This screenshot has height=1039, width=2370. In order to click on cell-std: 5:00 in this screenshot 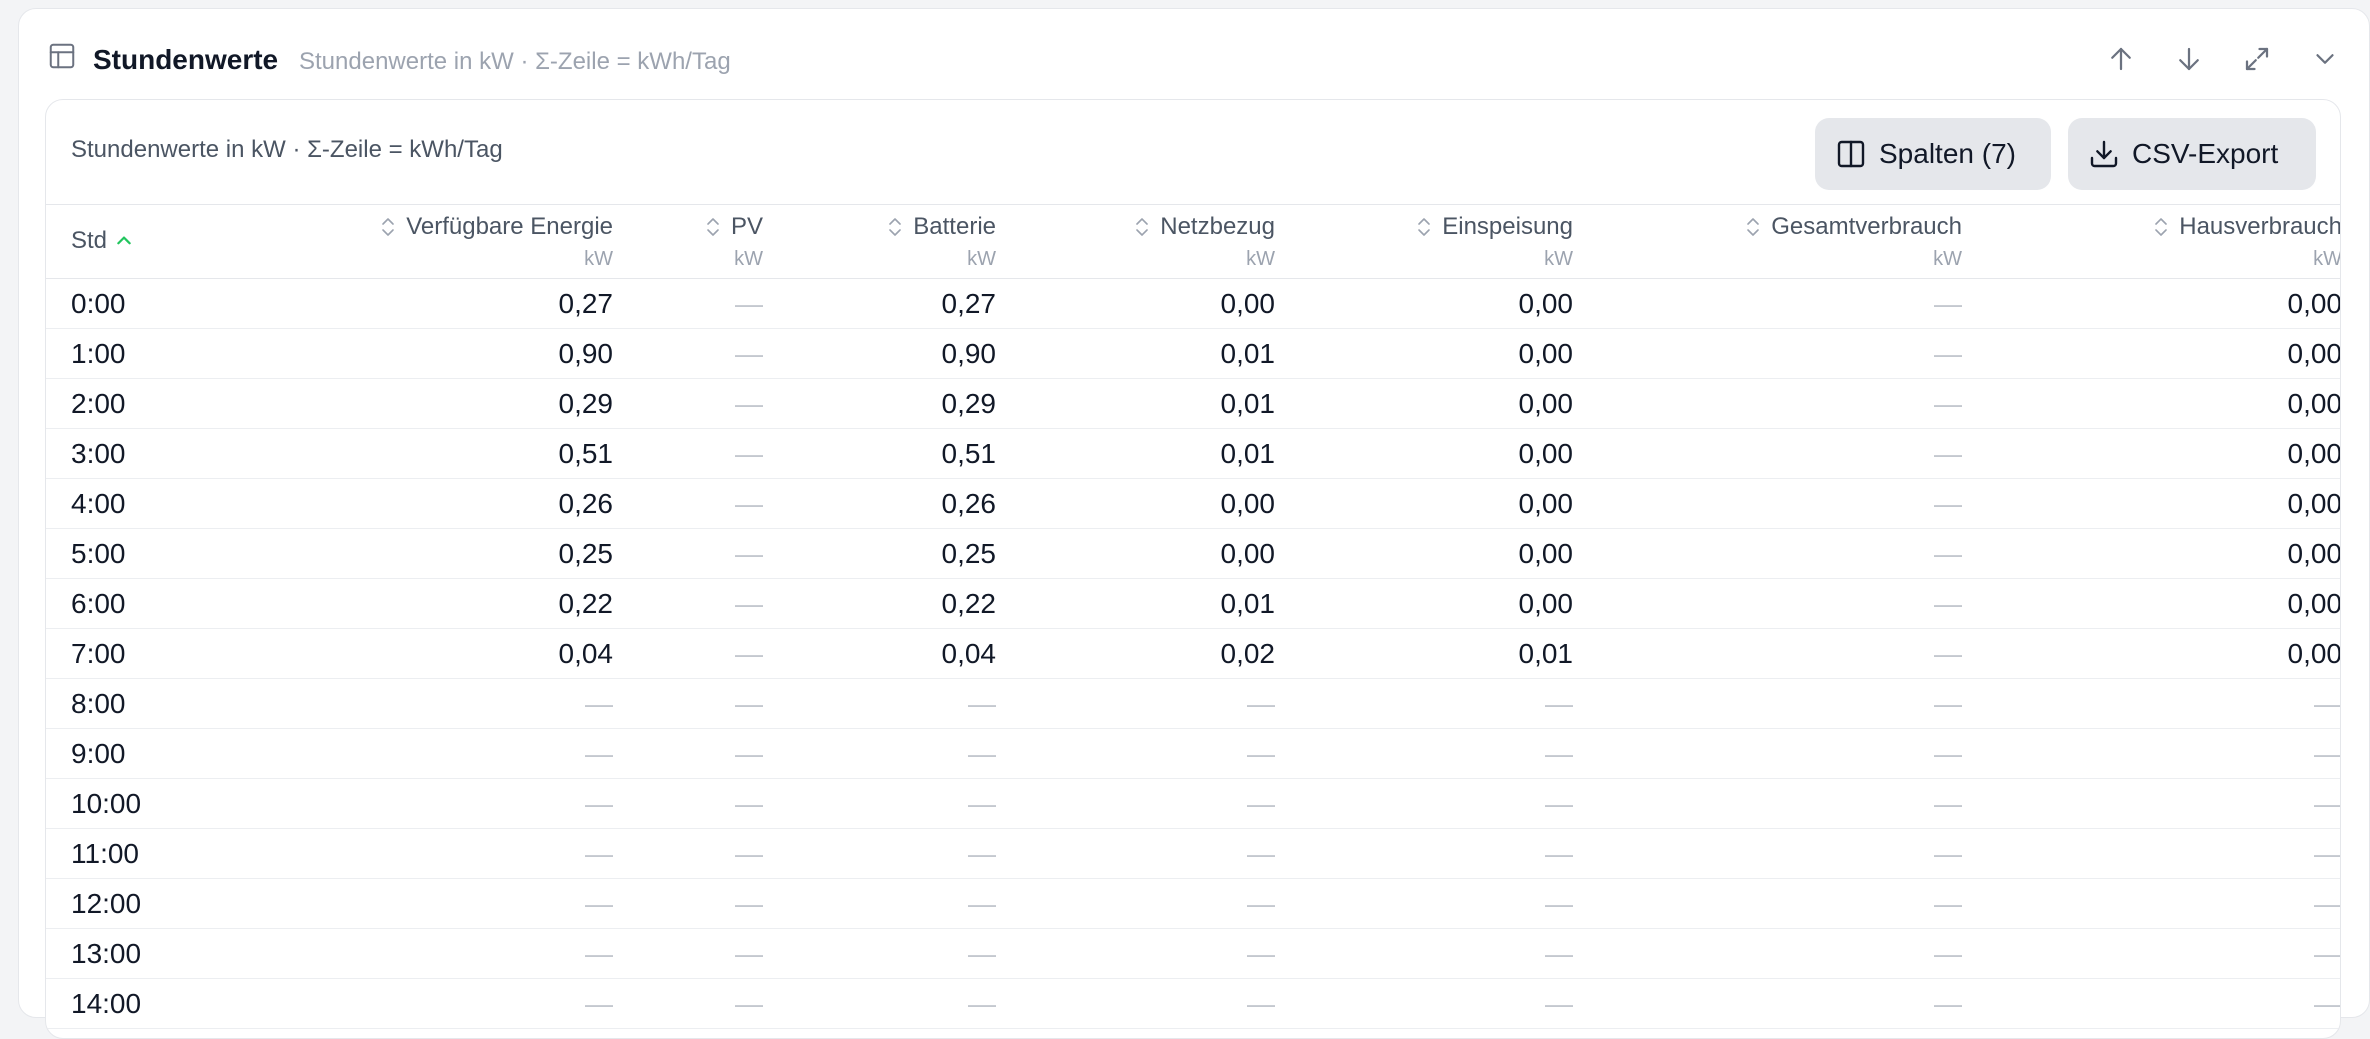, I will do `click(171, 553)`.